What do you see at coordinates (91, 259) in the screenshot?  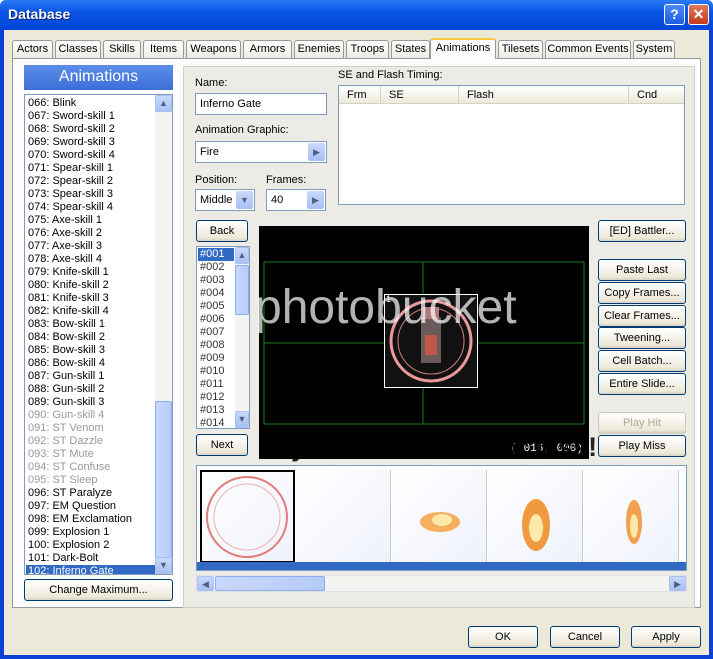 I see `animation-list-item: 078: Axe-skill 4` at bounding box center [91, 259].